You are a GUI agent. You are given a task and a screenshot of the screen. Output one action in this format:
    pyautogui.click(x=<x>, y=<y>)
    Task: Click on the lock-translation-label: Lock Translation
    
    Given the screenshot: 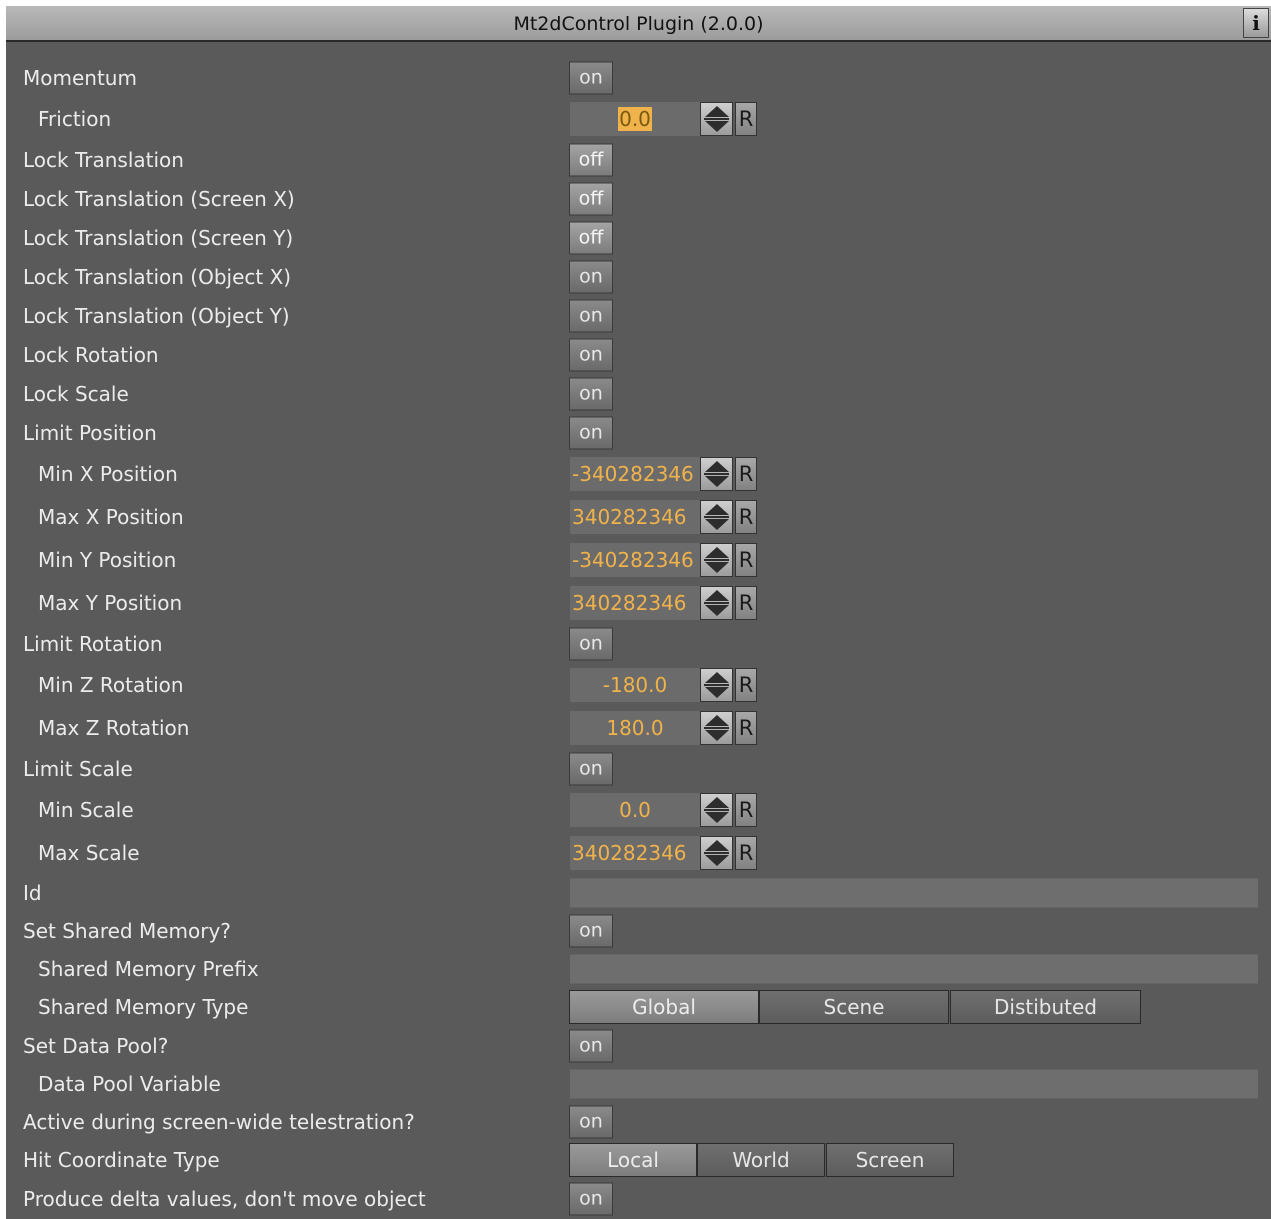 What is the action you would take?
    pyautogui.click(x=103, y=159)
    